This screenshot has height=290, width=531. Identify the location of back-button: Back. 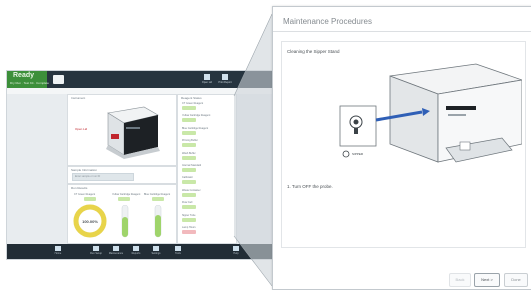
(460, 280).